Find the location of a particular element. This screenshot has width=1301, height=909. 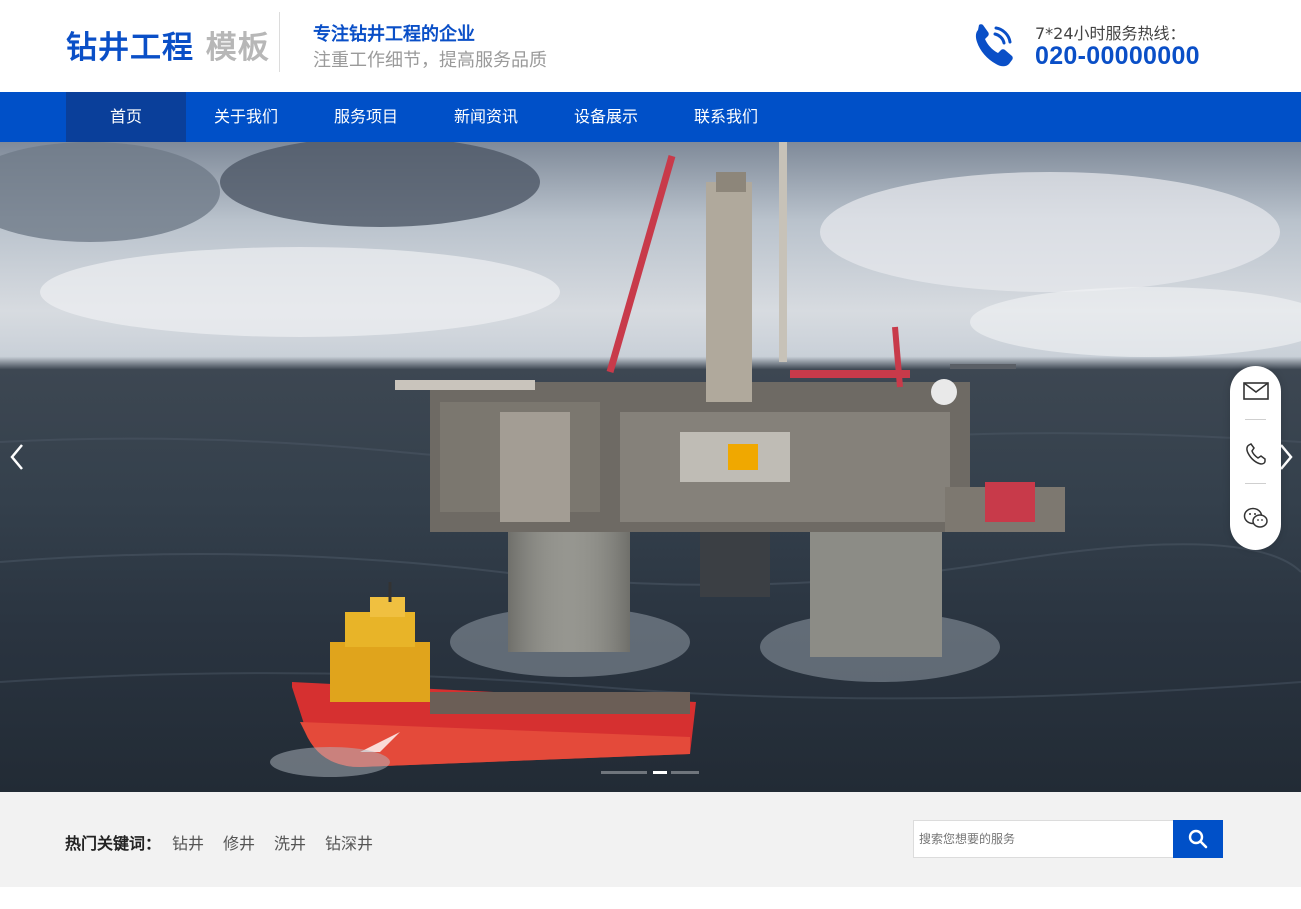

logo-secondary-text: 模板 is located at coordinates (237, 48).